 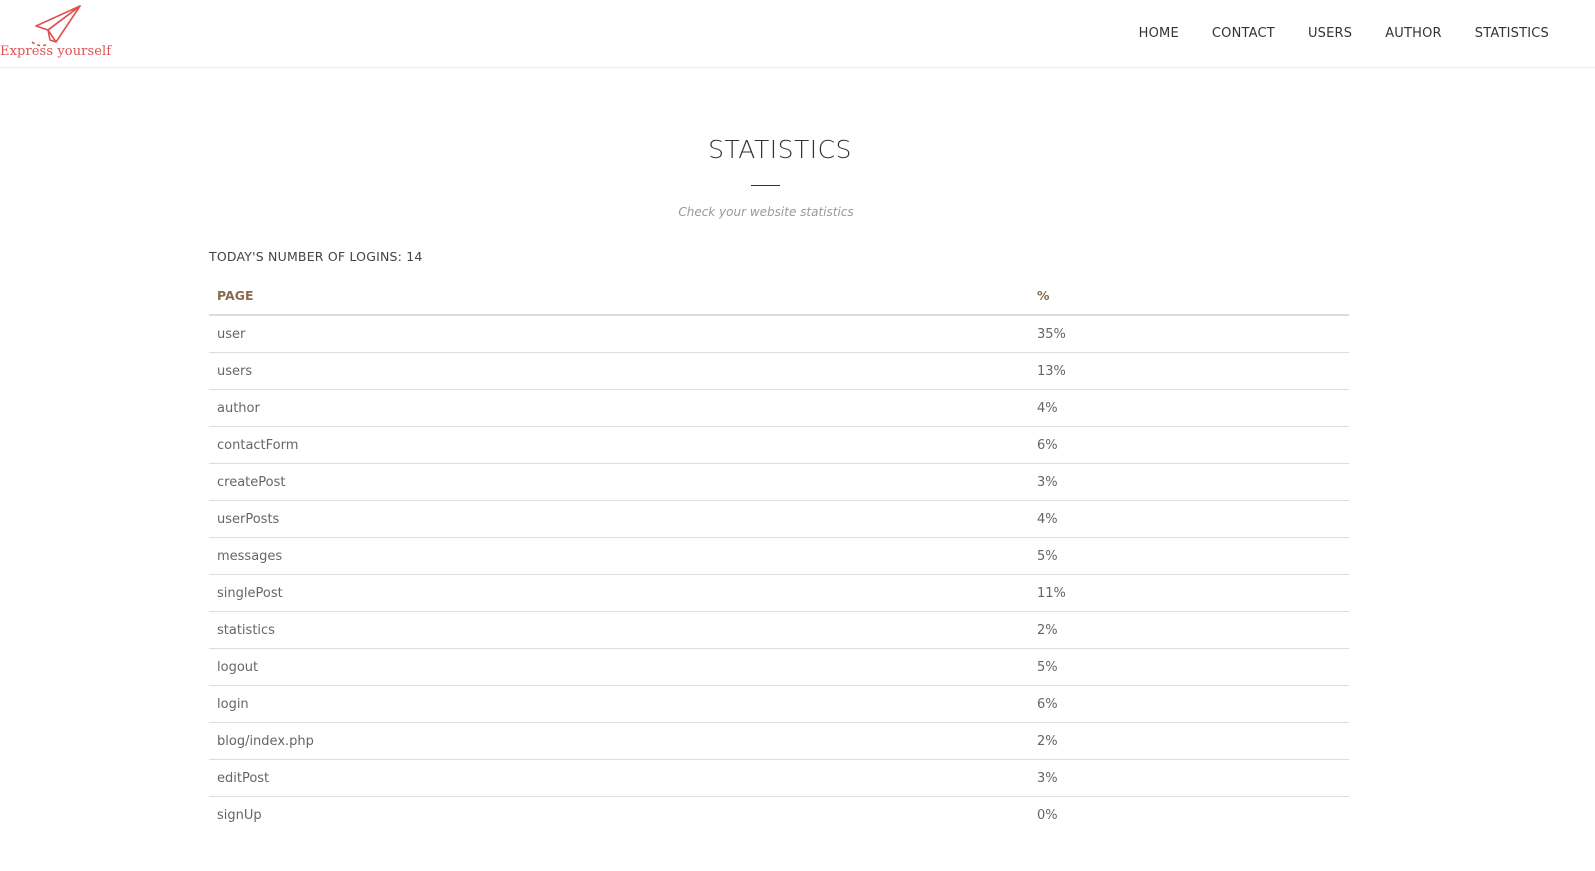 I want to click on page-cell: createPost, so click(x=619, y=482).